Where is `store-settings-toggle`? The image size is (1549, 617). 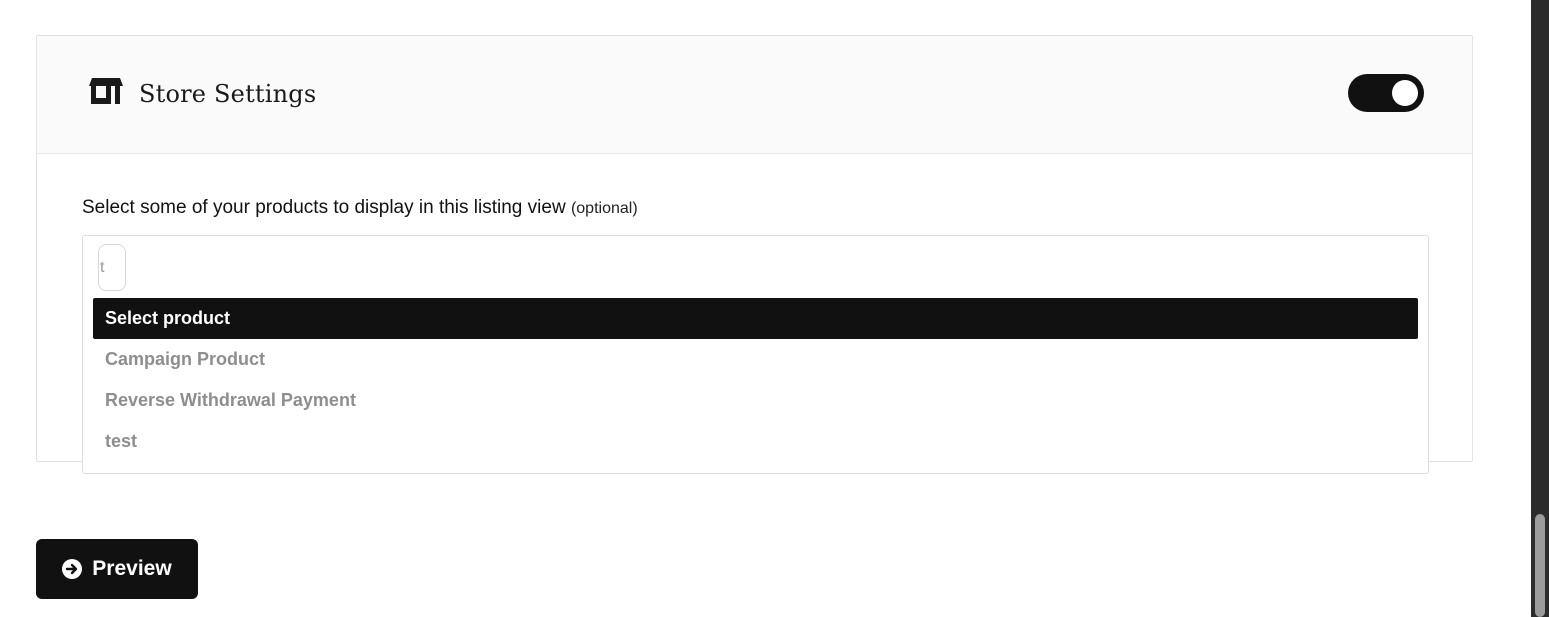
store-settings-toggle is located at coordinates (1386, 93).